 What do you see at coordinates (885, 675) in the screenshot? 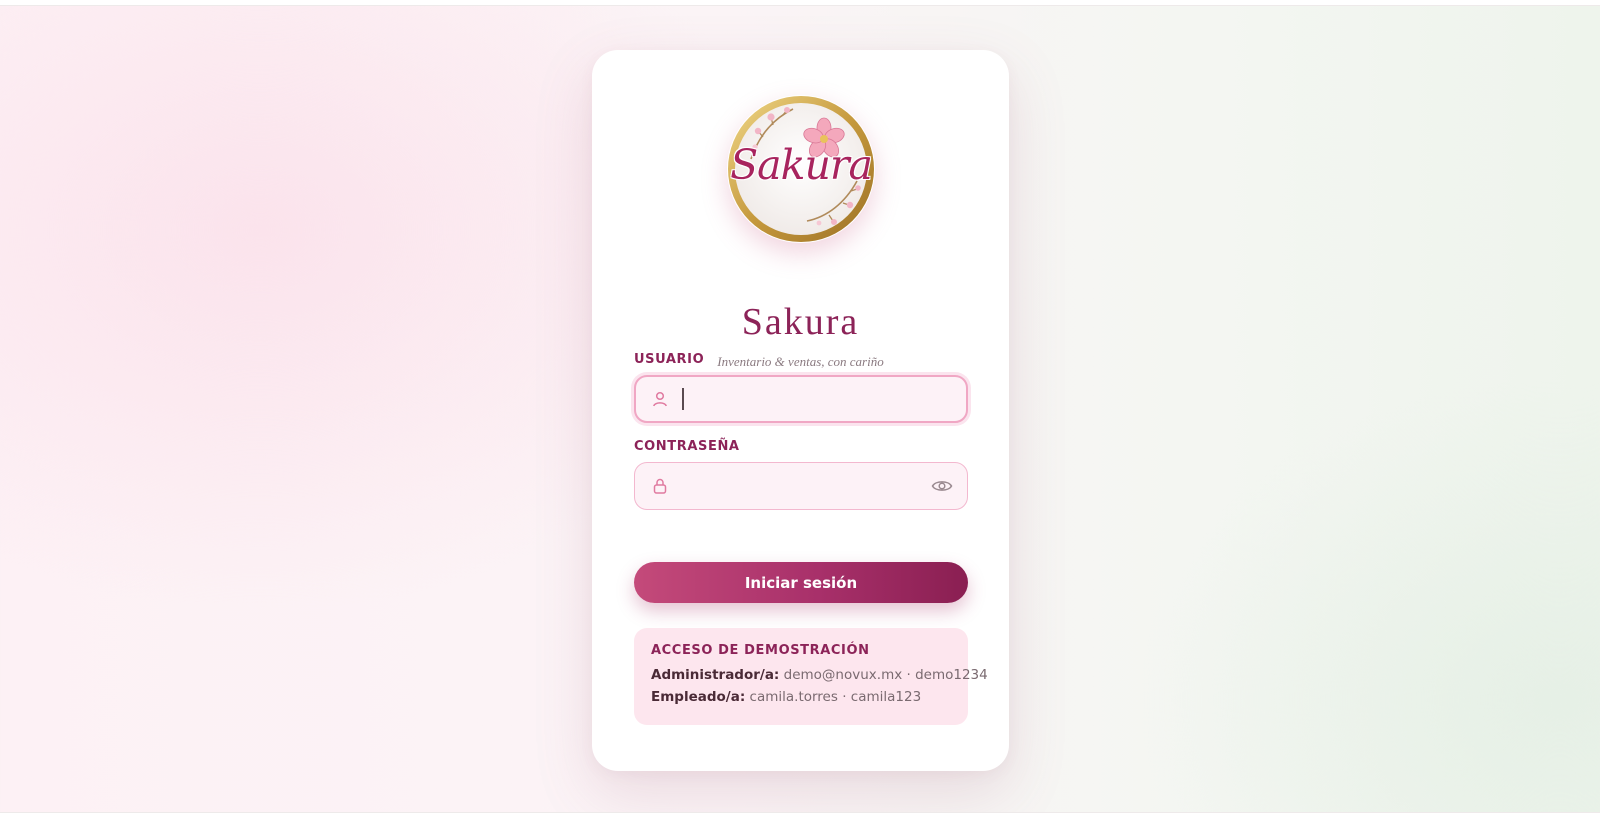
I see `demo-credentials: demo@novux.mx · demo1234` at bounding box center [885, 675].